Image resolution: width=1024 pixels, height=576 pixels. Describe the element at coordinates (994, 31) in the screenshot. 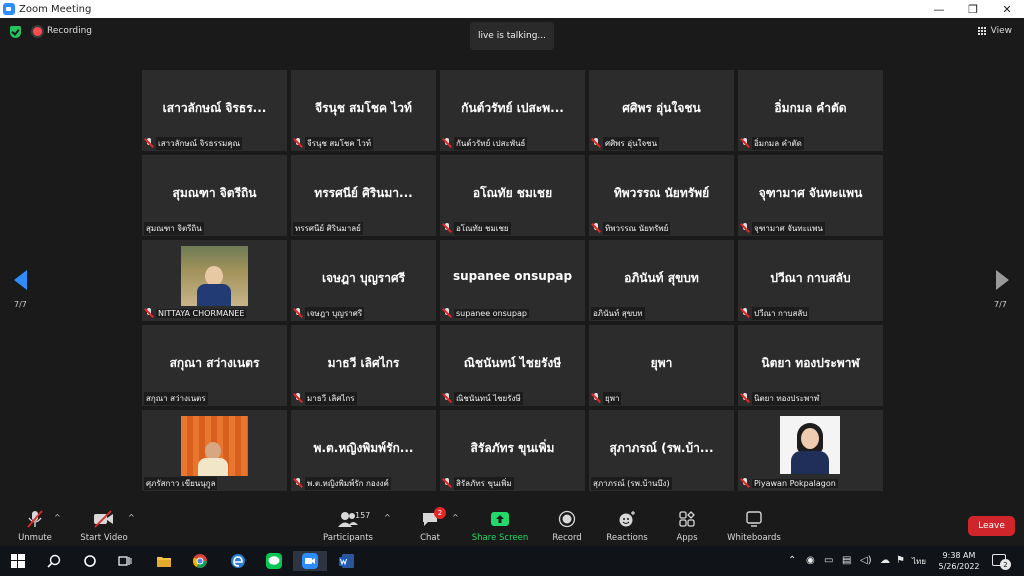

I see `view-button: View` at that location.